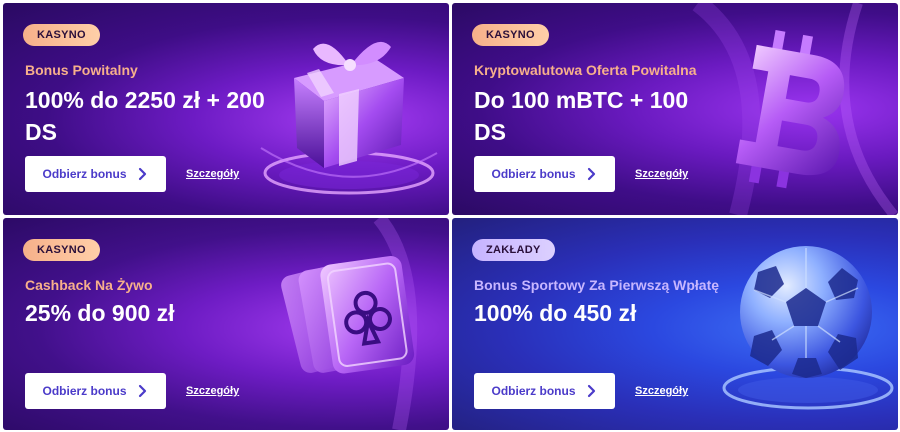 The image size is (900, 432). What do you see at coordinates (145, 116) in the screenshot?
I see `promo-headline: 100% do 2250 zł + 200 DS` at bounding box center [145, 116].